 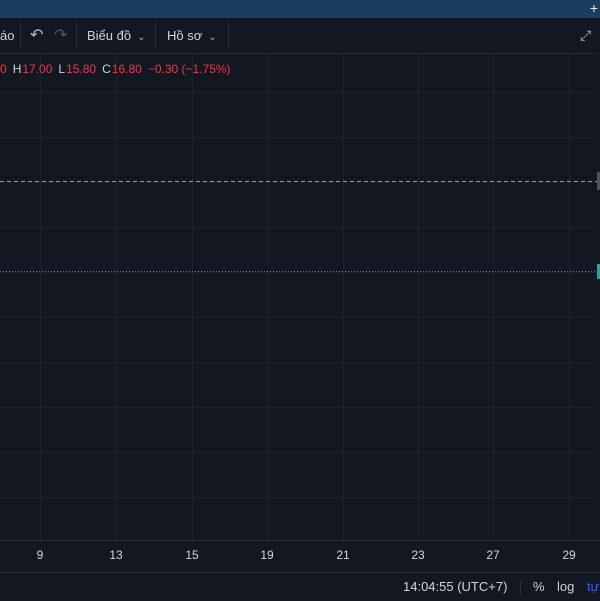 I want to click on x-tick-label: 27, so click(x=493, y=555).